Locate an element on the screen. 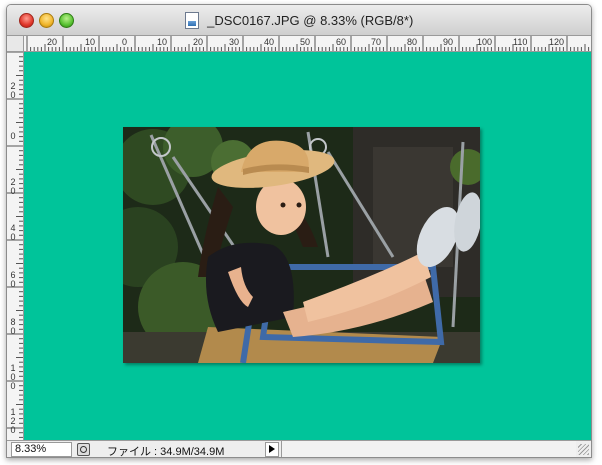  status-info-icon is located at coordinates (83, 449).